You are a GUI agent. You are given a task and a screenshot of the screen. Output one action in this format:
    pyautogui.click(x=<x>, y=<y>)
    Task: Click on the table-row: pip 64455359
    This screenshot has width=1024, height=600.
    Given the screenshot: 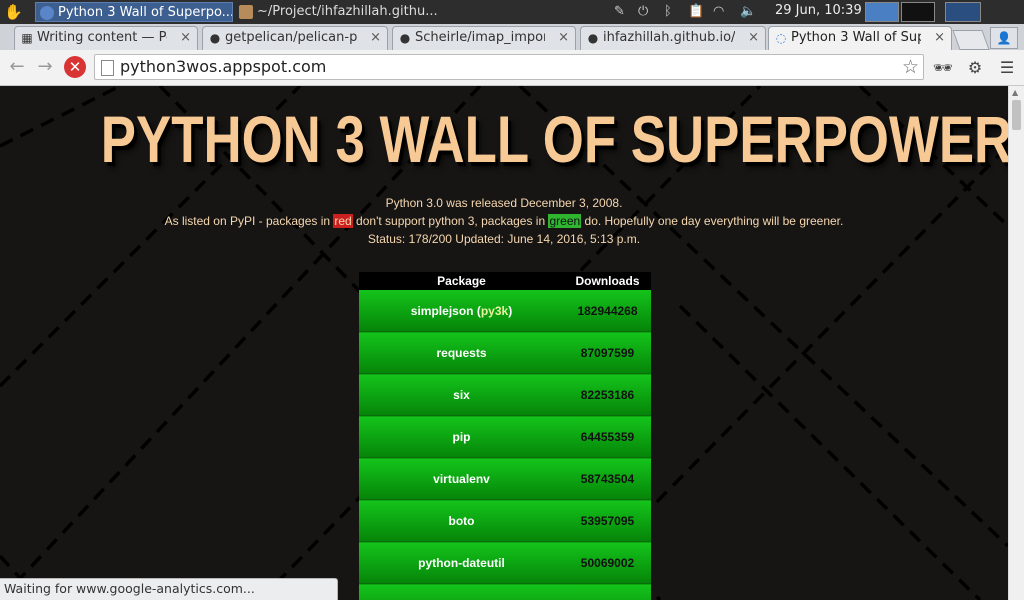 What is the action you would take?
    pyautogui.click(x=505, y=436)
    